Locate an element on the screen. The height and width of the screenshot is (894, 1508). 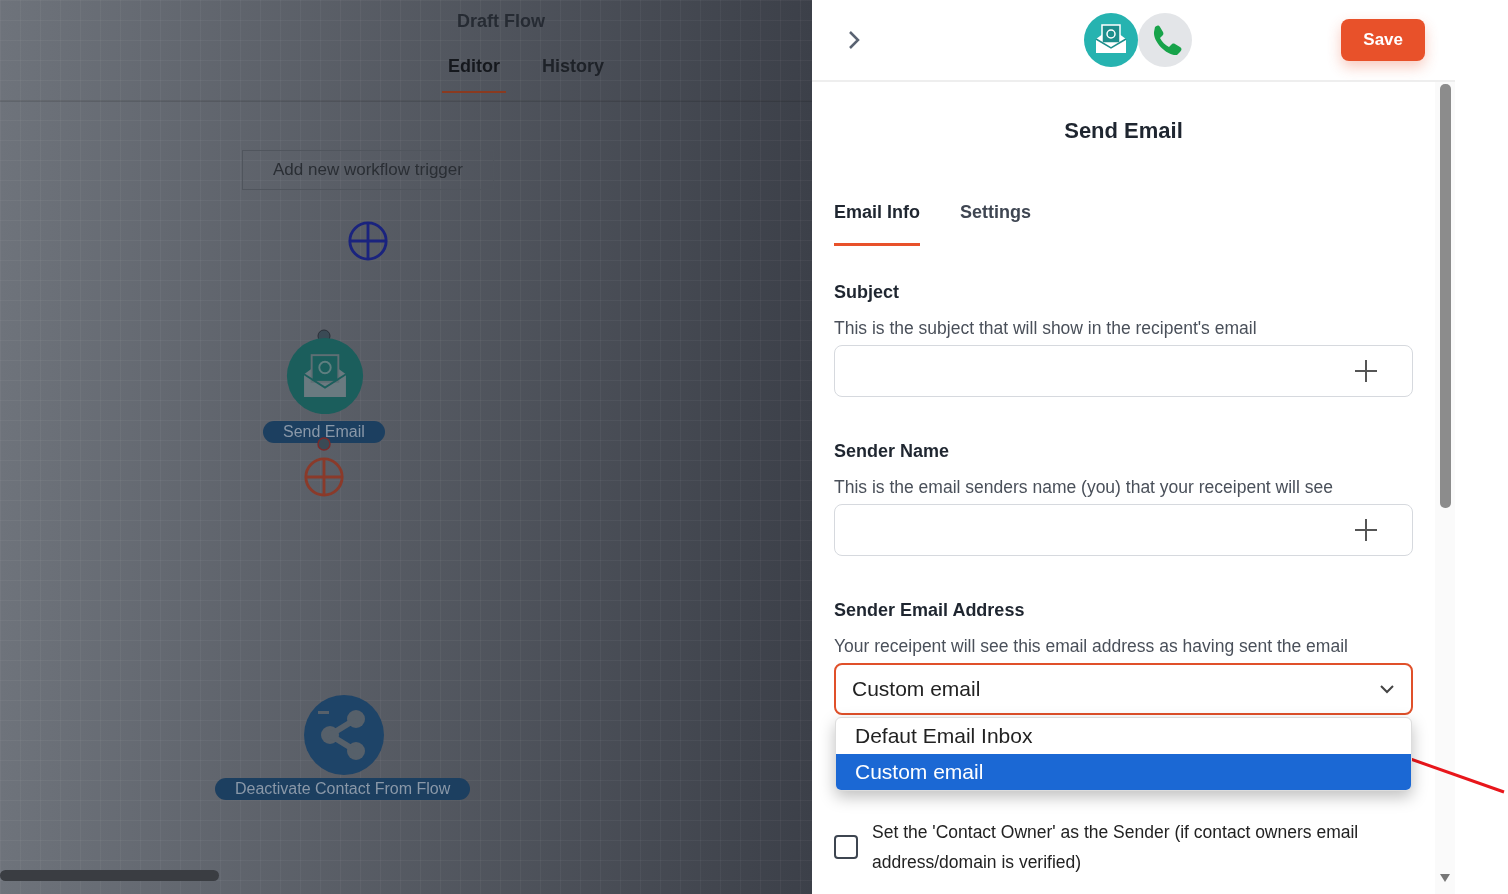
connector-dot-icon is located at coordinates (324, 444).